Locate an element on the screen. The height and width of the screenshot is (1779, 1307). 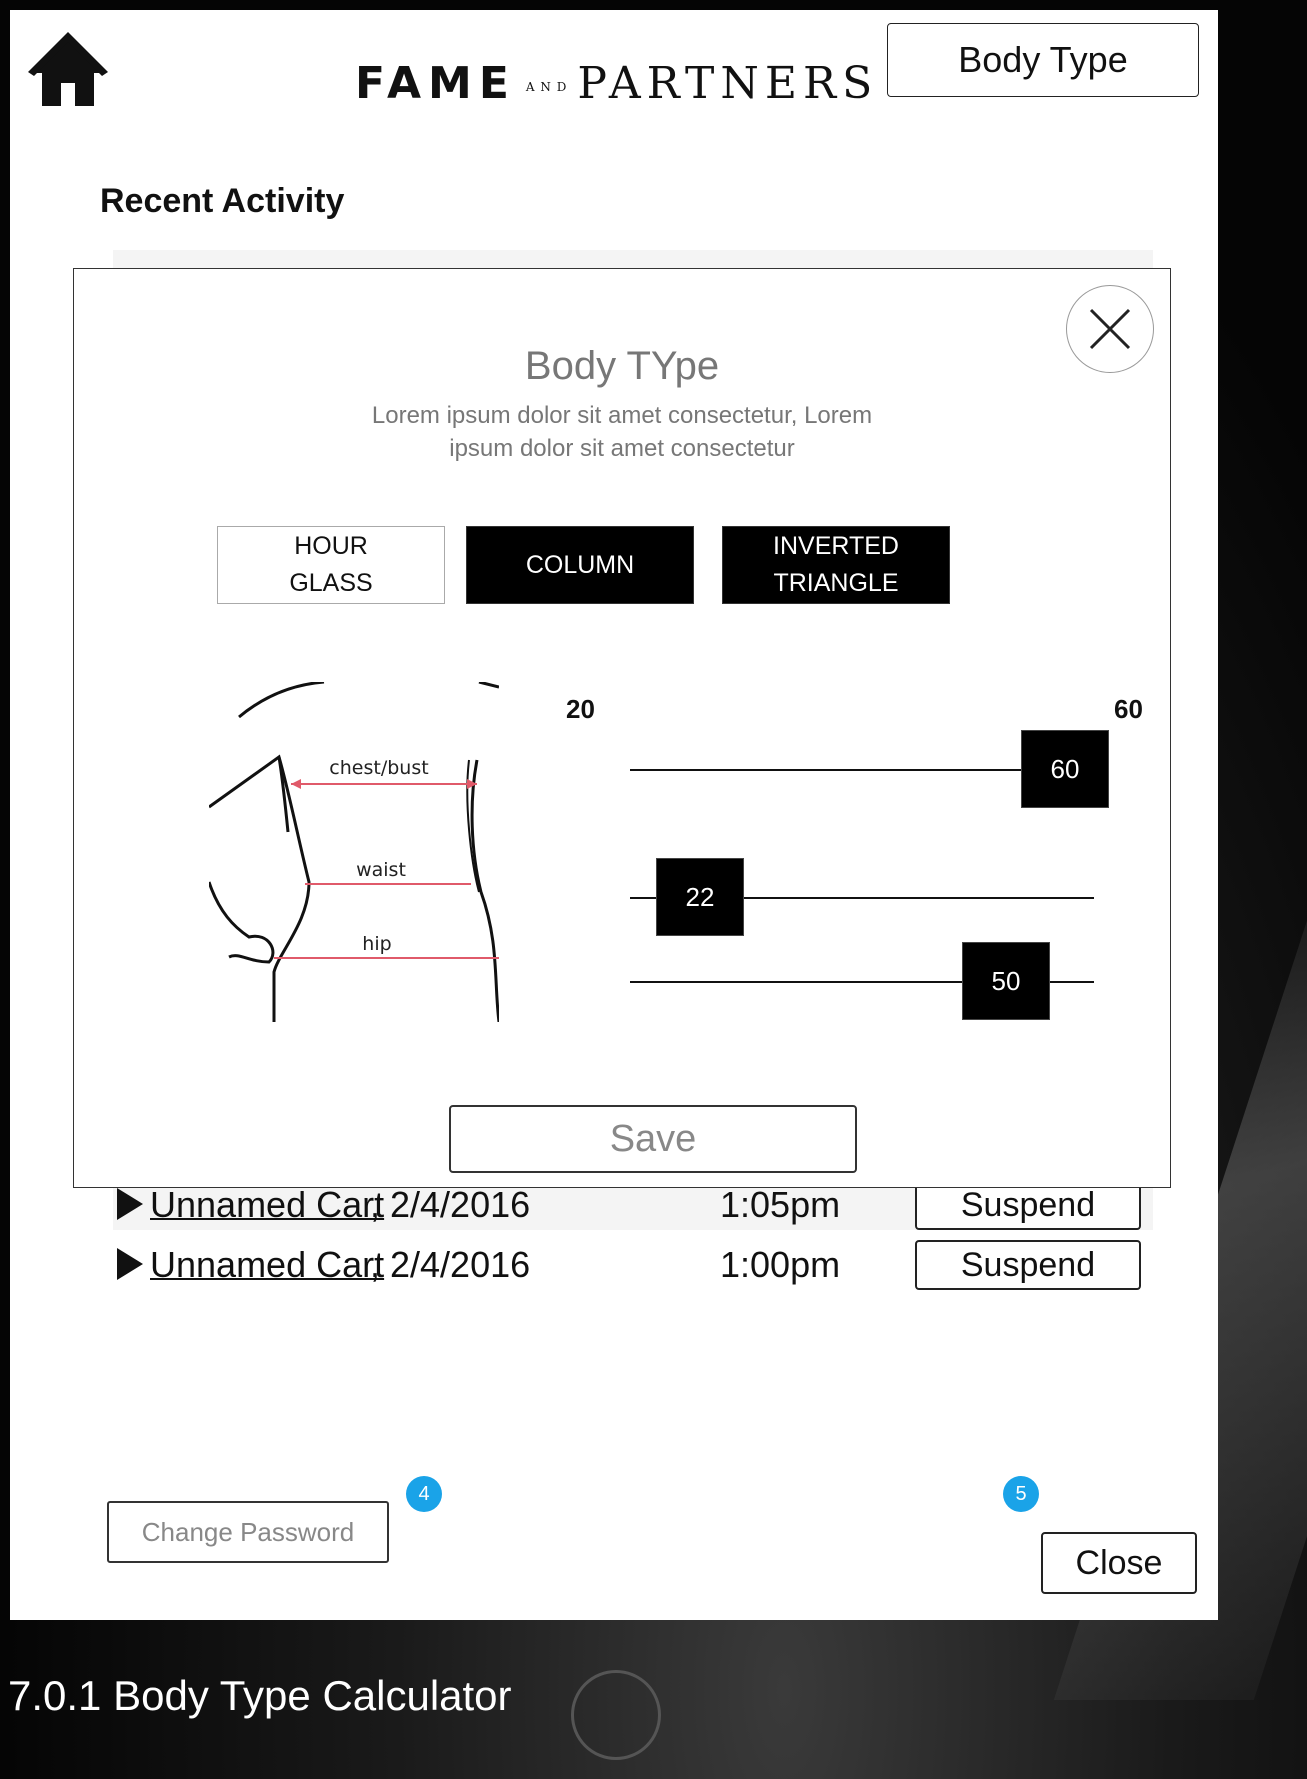
brand-fame: FAME is located at coordinates (435, 83).